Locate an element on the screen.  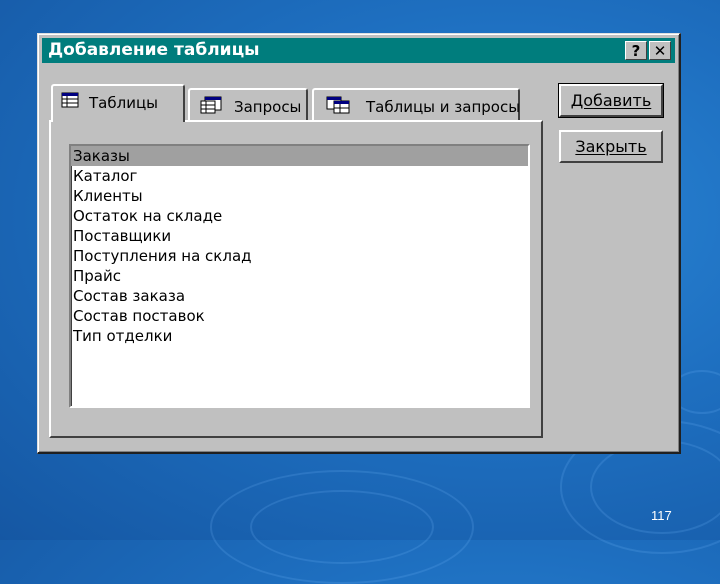
query-icon is located at coordinates (211, 107).